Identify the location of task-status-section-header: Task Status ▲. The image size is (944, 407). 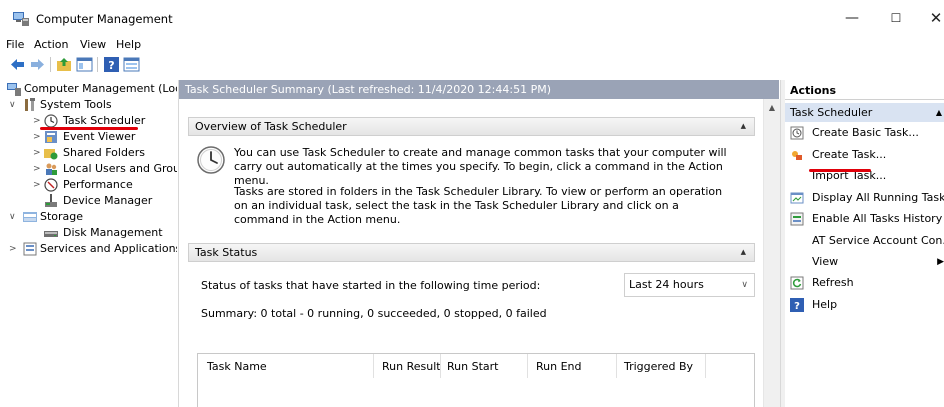
(471, 252).